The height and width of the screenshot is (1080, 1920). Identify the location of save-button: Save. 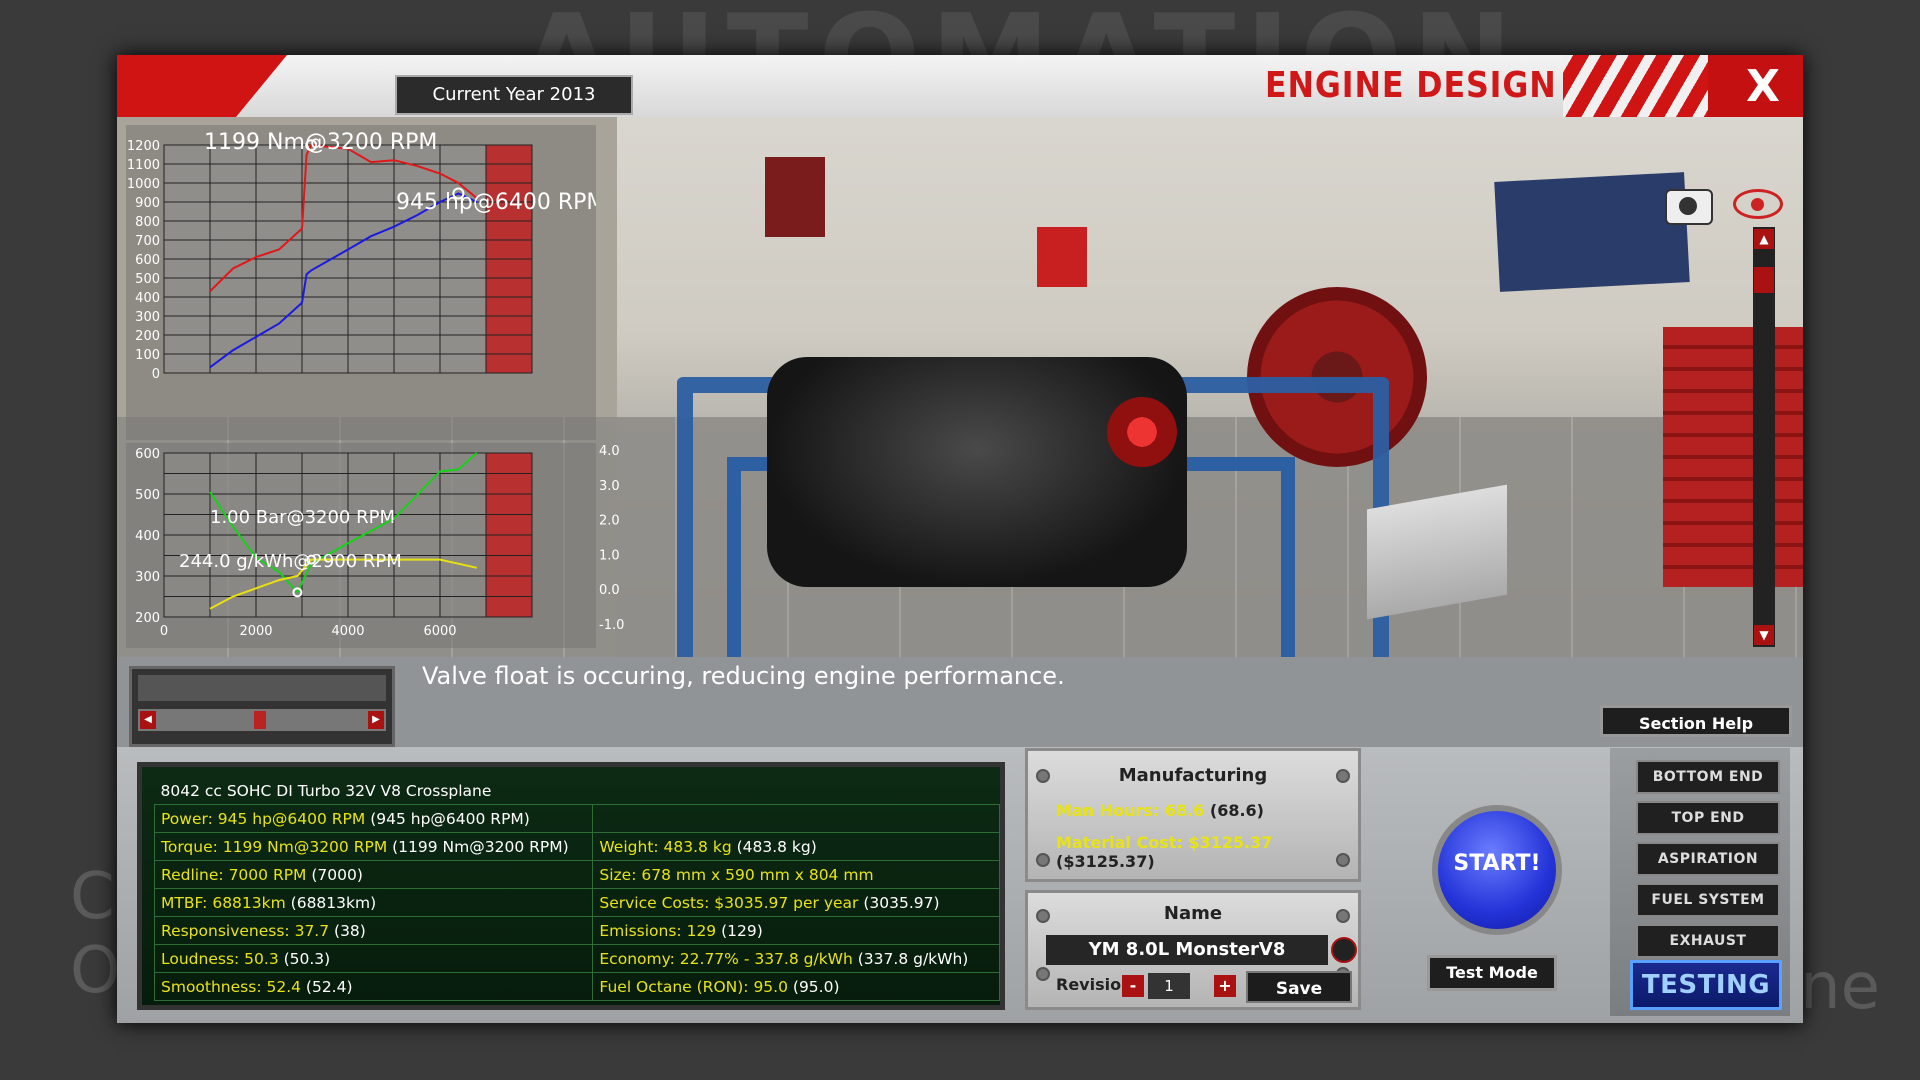
(1299, 987).